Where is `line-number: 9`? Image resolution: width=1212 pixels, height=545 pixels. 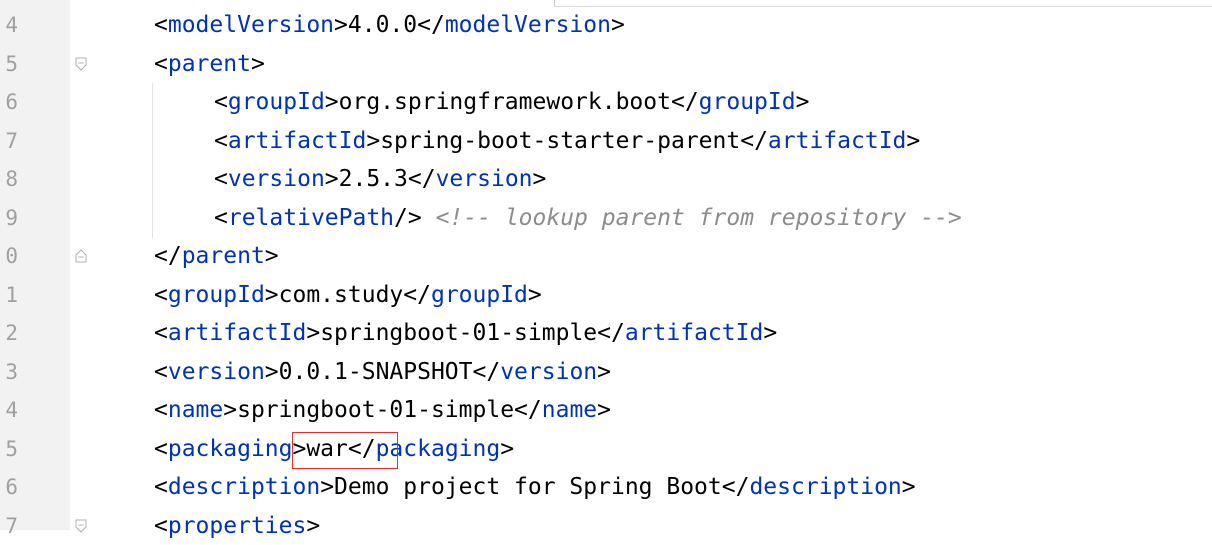 line-number: 9 is located at coordinates (9, 218).